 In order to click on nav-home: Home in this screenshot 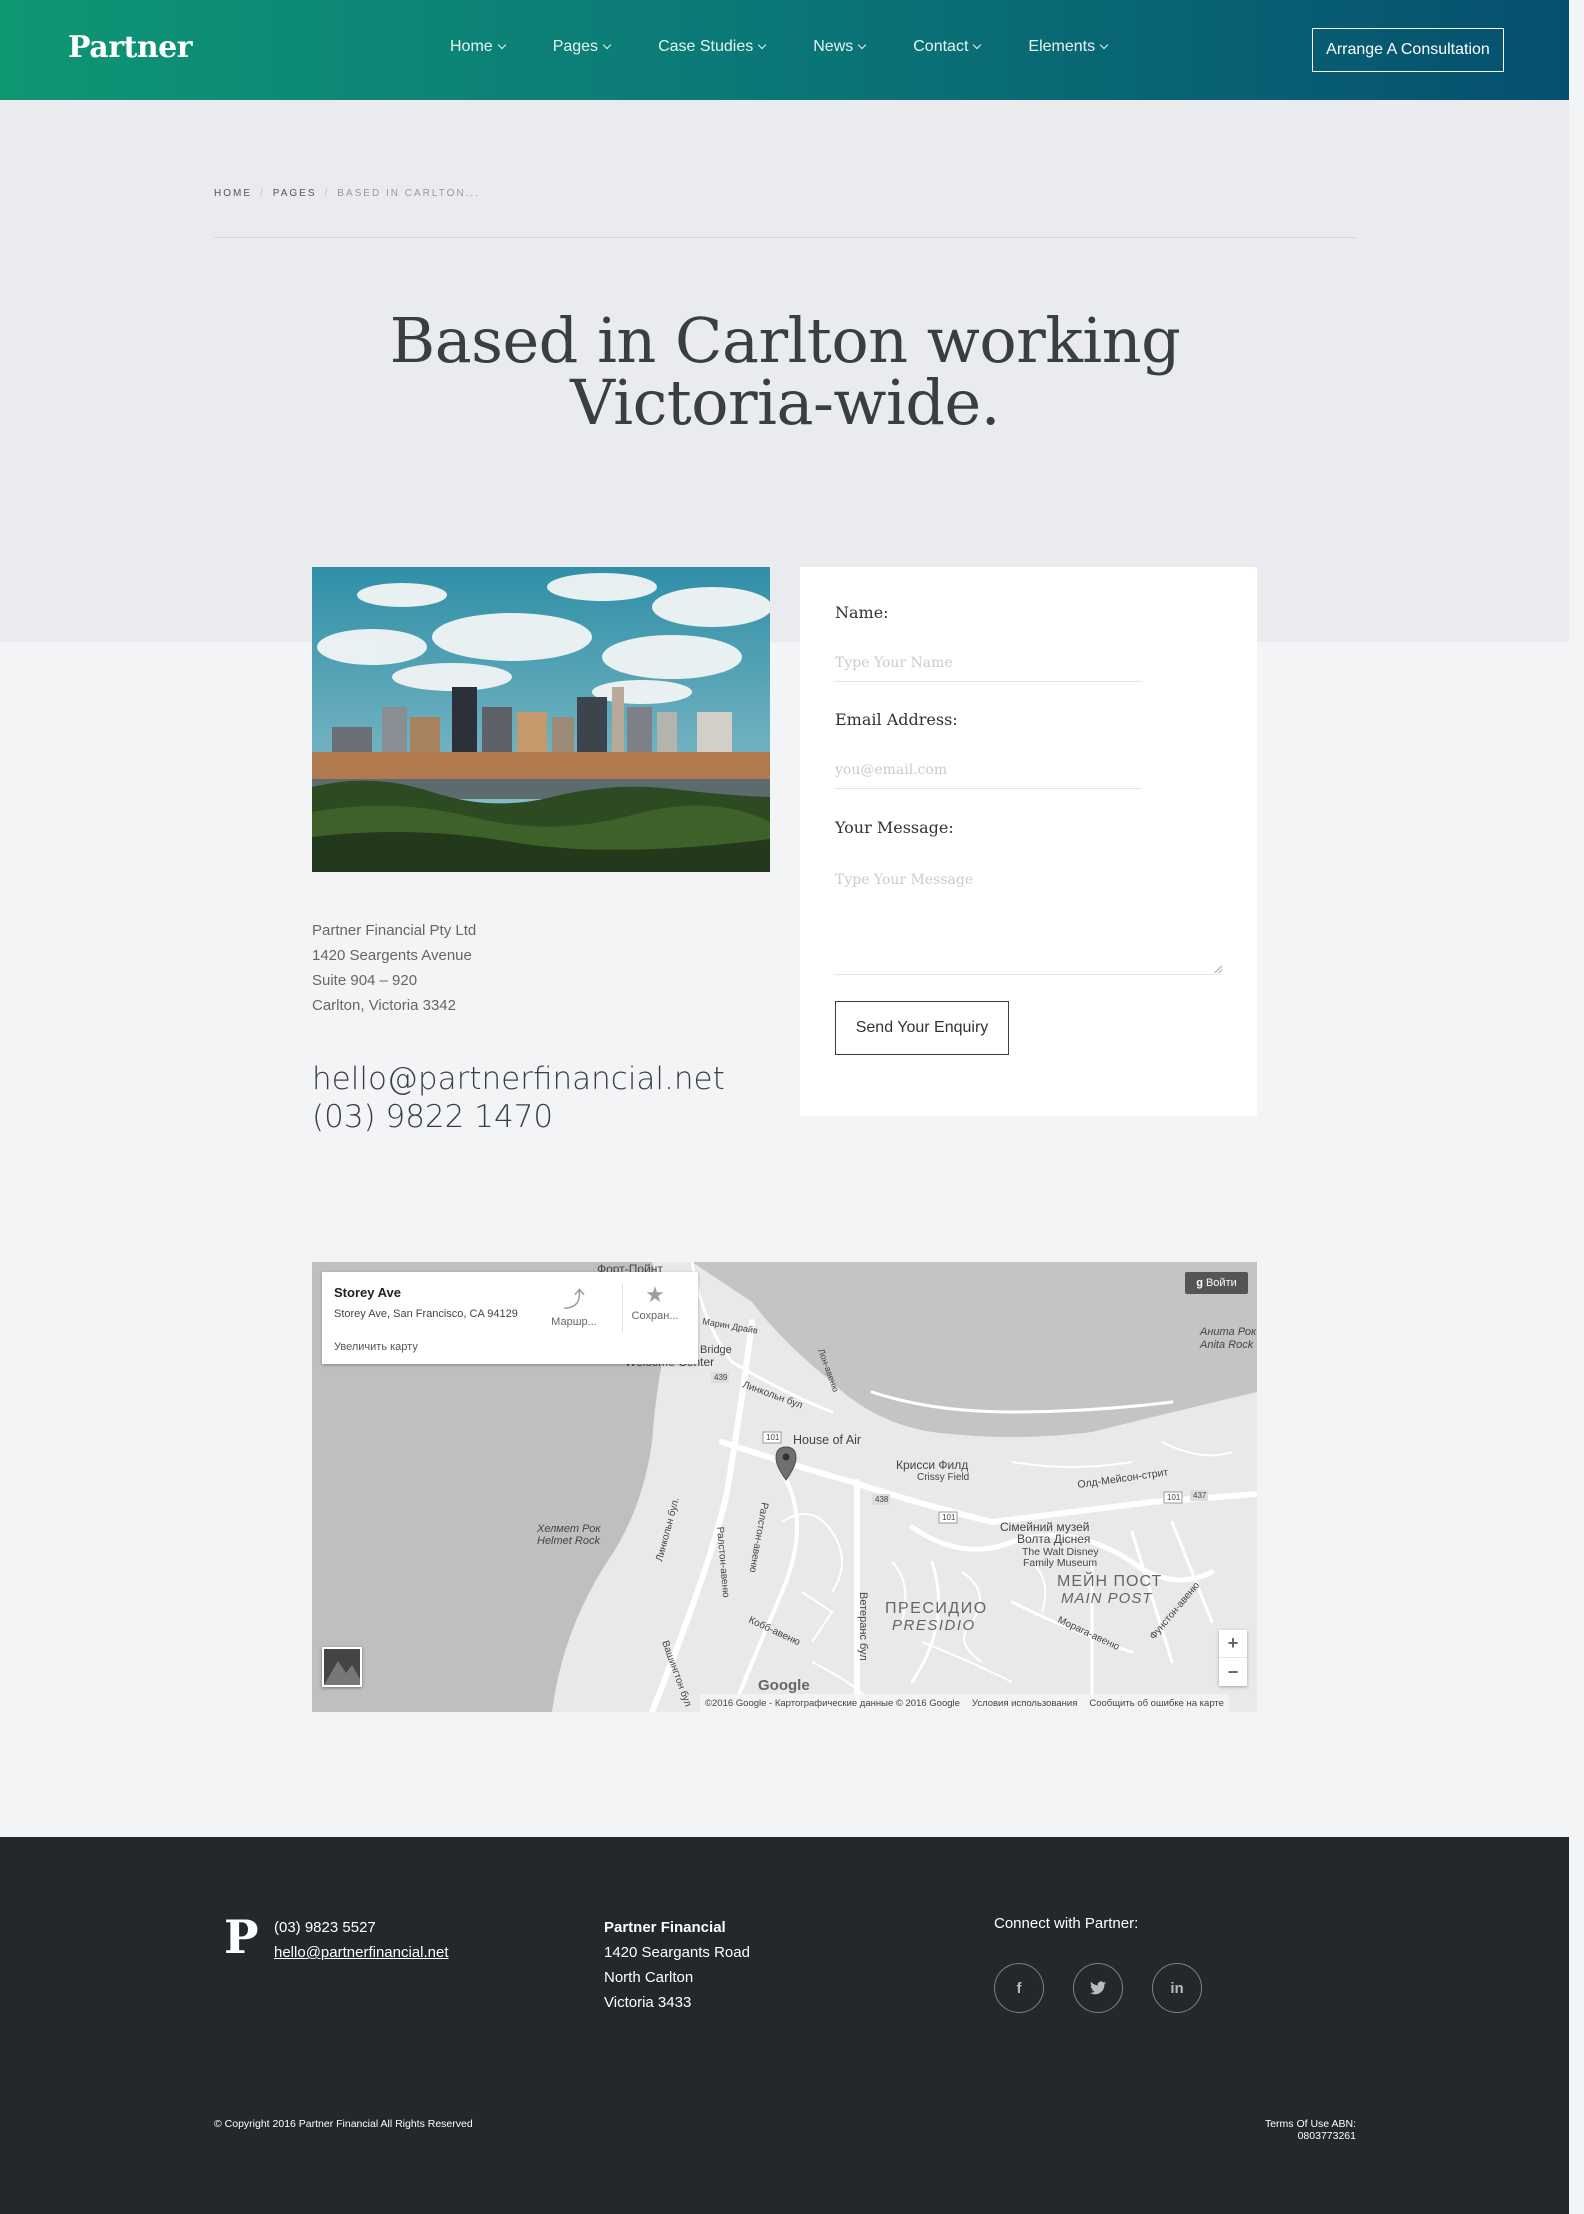, I will do `click(478, 47)`.